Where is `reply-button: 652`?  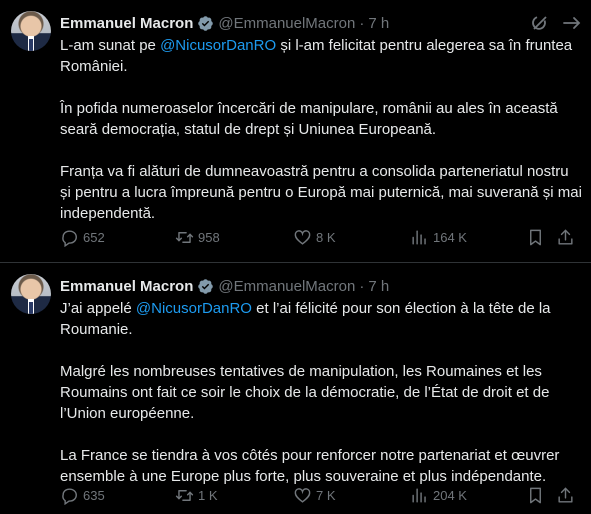 reply-button: 652 is located at coordinates (82, 237).